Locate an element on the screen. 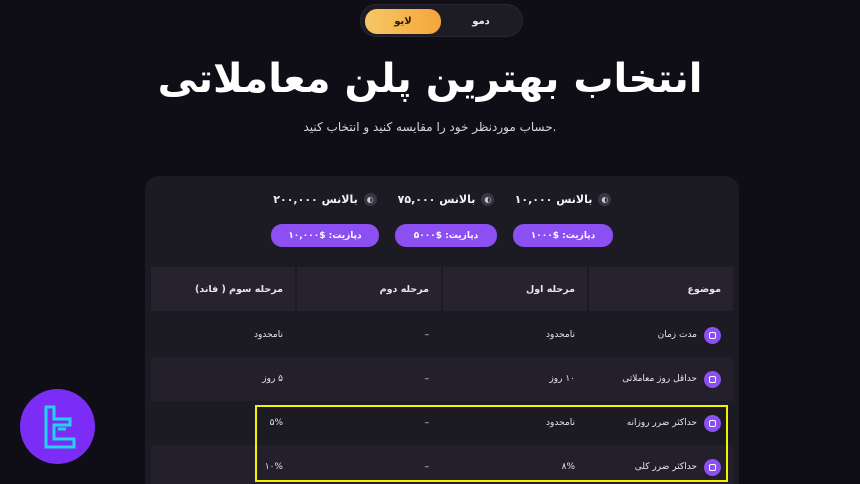  topic-label: حداکثر ضرر کلی is located at coordinates (665, 467).